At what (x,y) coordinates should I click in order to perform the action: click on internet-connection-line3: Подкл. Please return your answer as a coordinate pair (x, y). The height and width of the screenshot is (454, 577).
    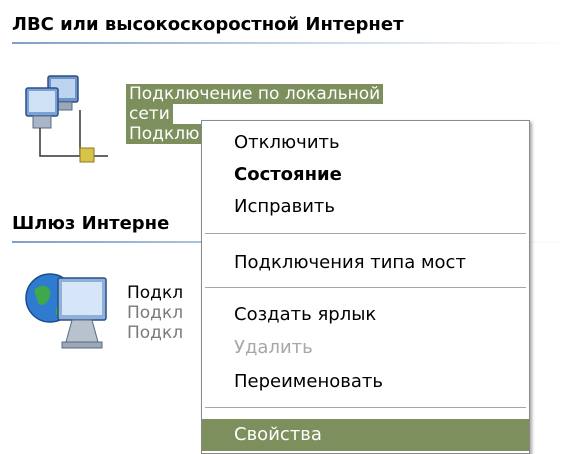
    Looking at the image, I should click on (155, 333).